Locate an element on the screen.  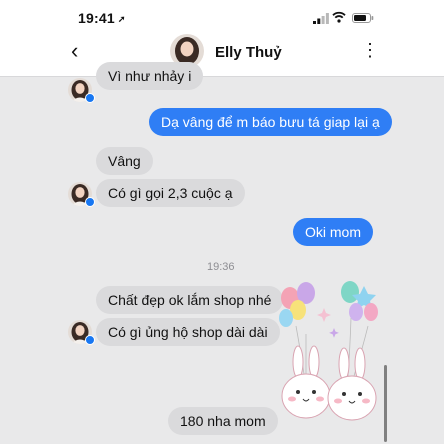
message-bubble-incoming: Chất đẹp ok lắm shop nhé is located at coordinates (190, 300).